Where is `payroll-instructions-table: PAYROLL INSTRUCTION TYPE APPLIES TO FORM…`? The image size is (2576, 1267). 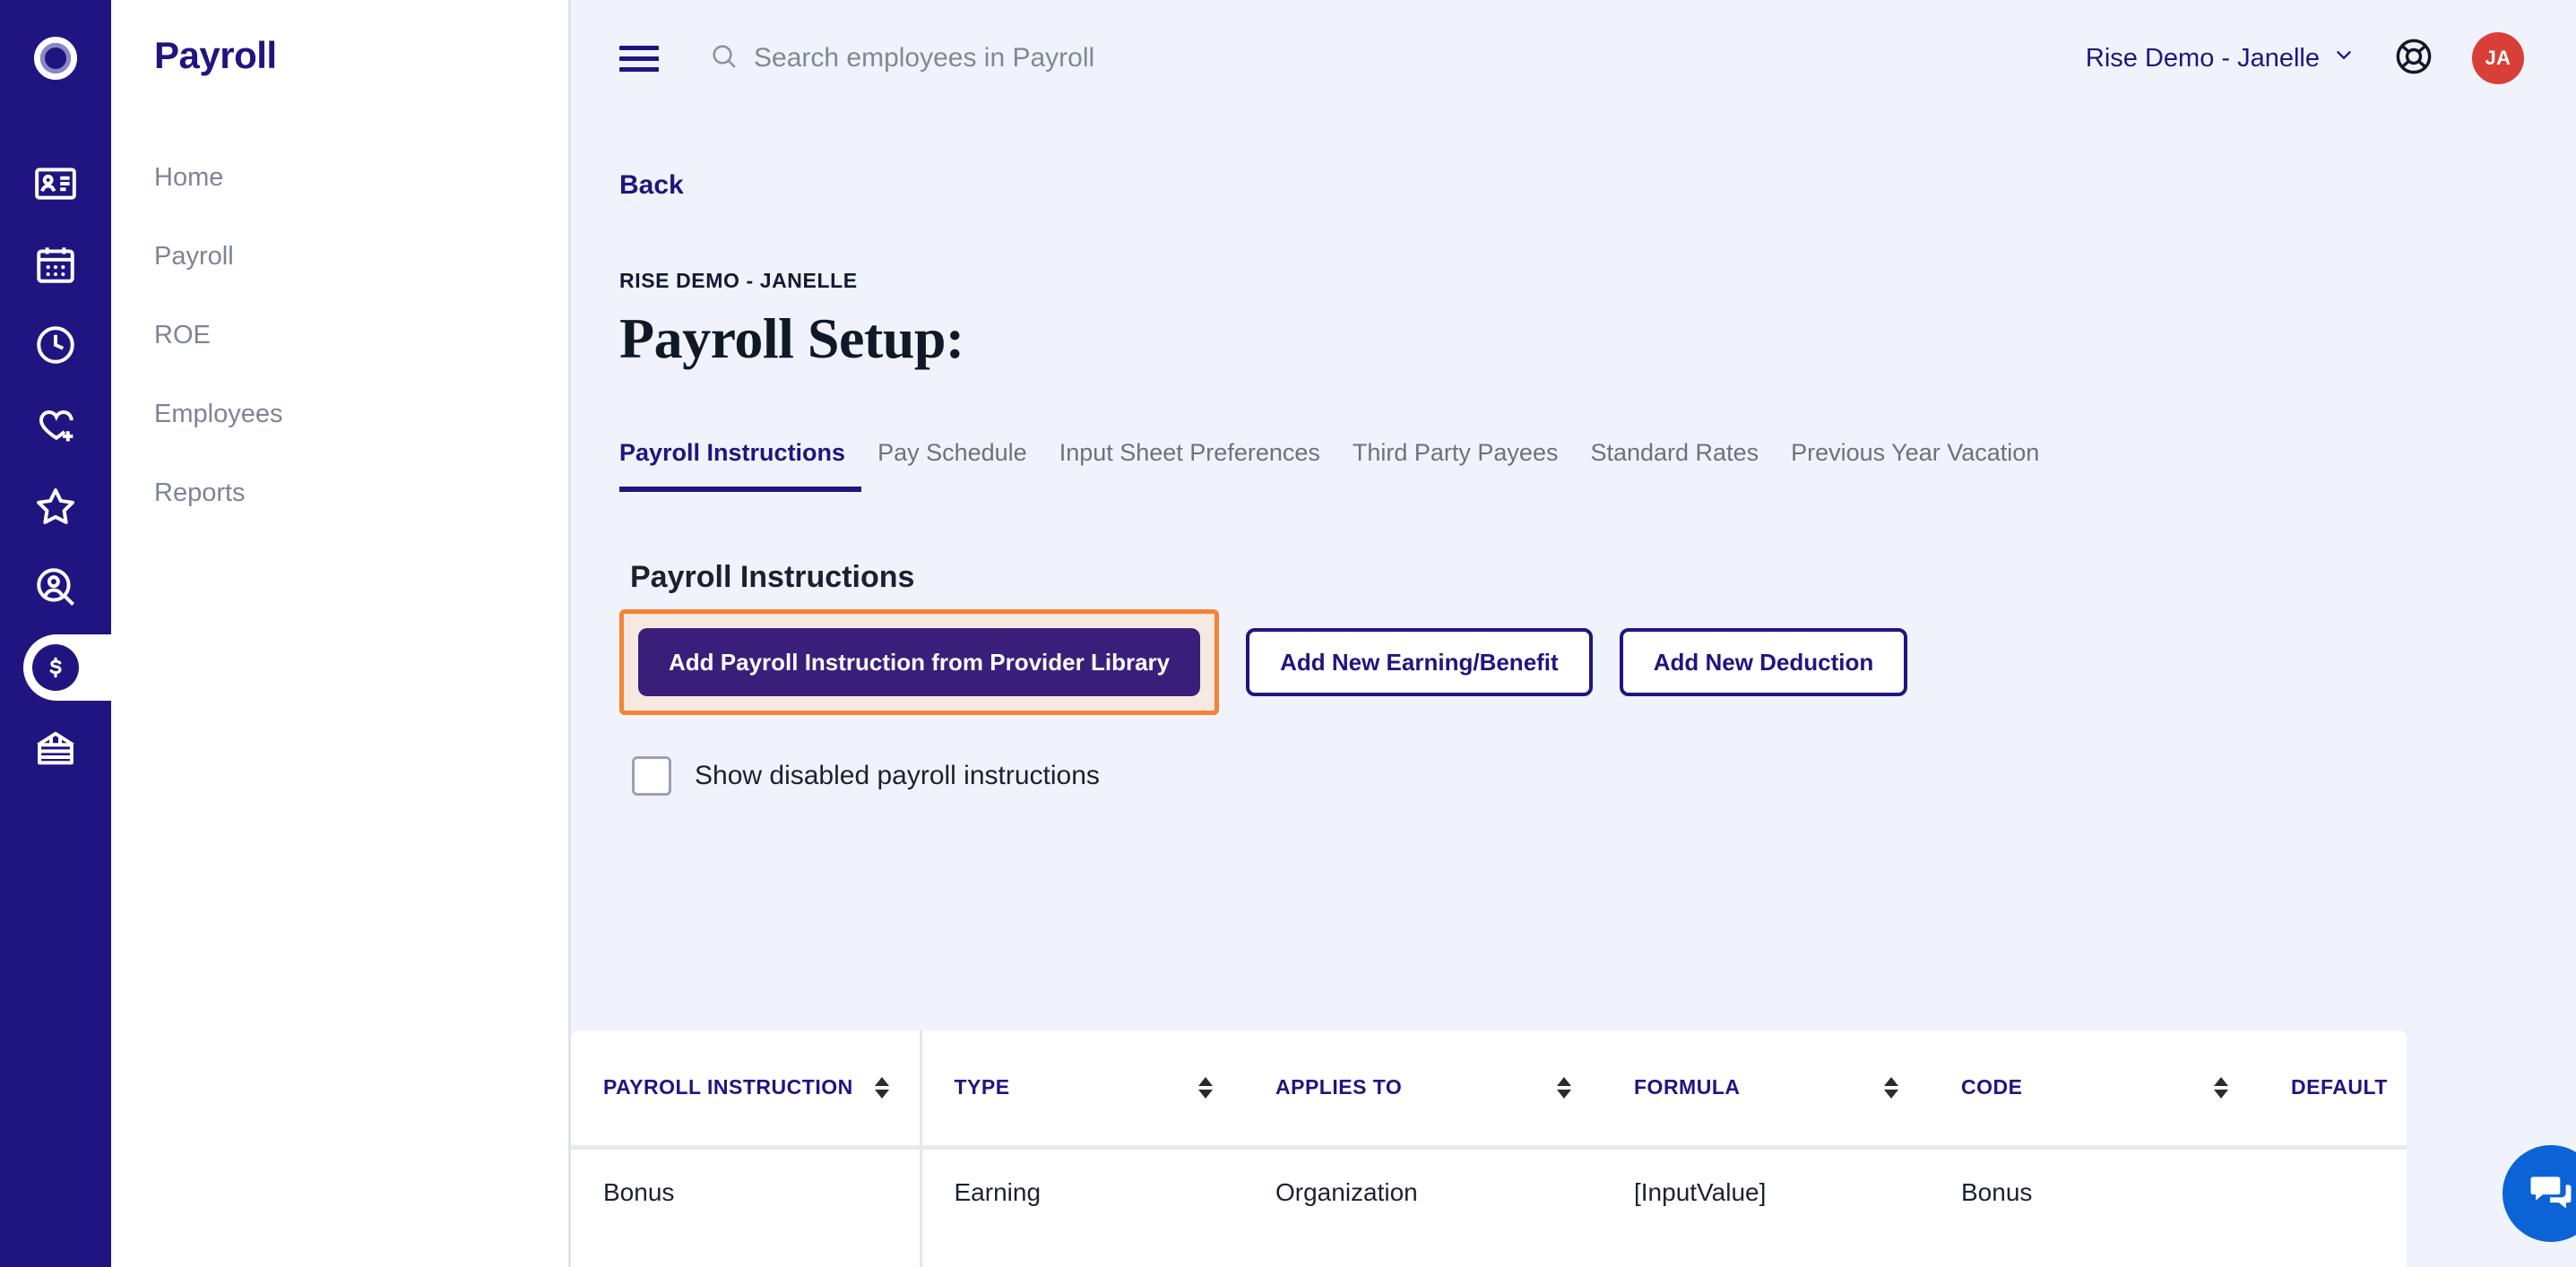
payroll-instructions-table: PAYROLL INSTRUCTION TYPE APPLIES TO FORM… is located at coordinates (1489, 1148).